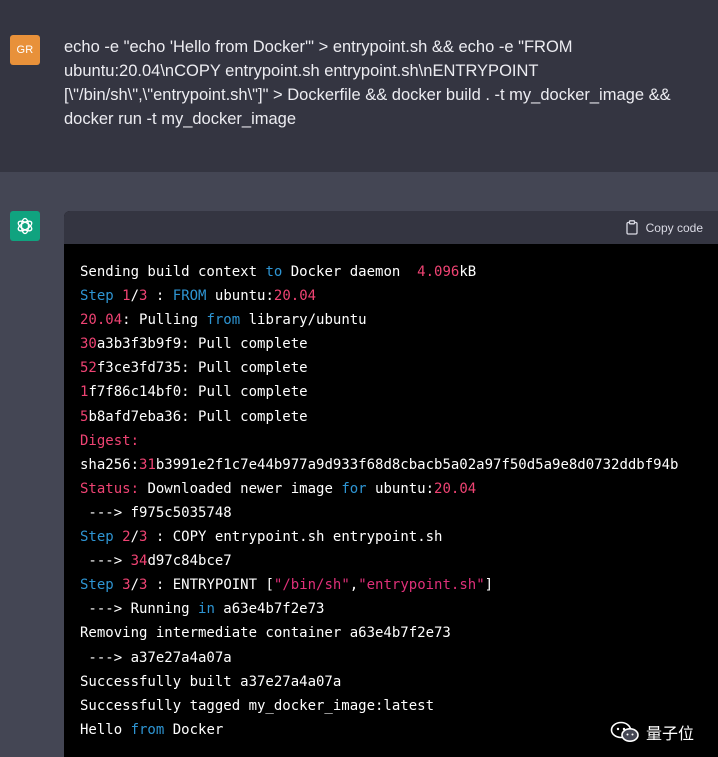 The width and height of the screenshot is (718, 757). Describe the element at coordinates (399, 513) in the screenshot. I see `code-line: ---> f975c5035748` at that location.